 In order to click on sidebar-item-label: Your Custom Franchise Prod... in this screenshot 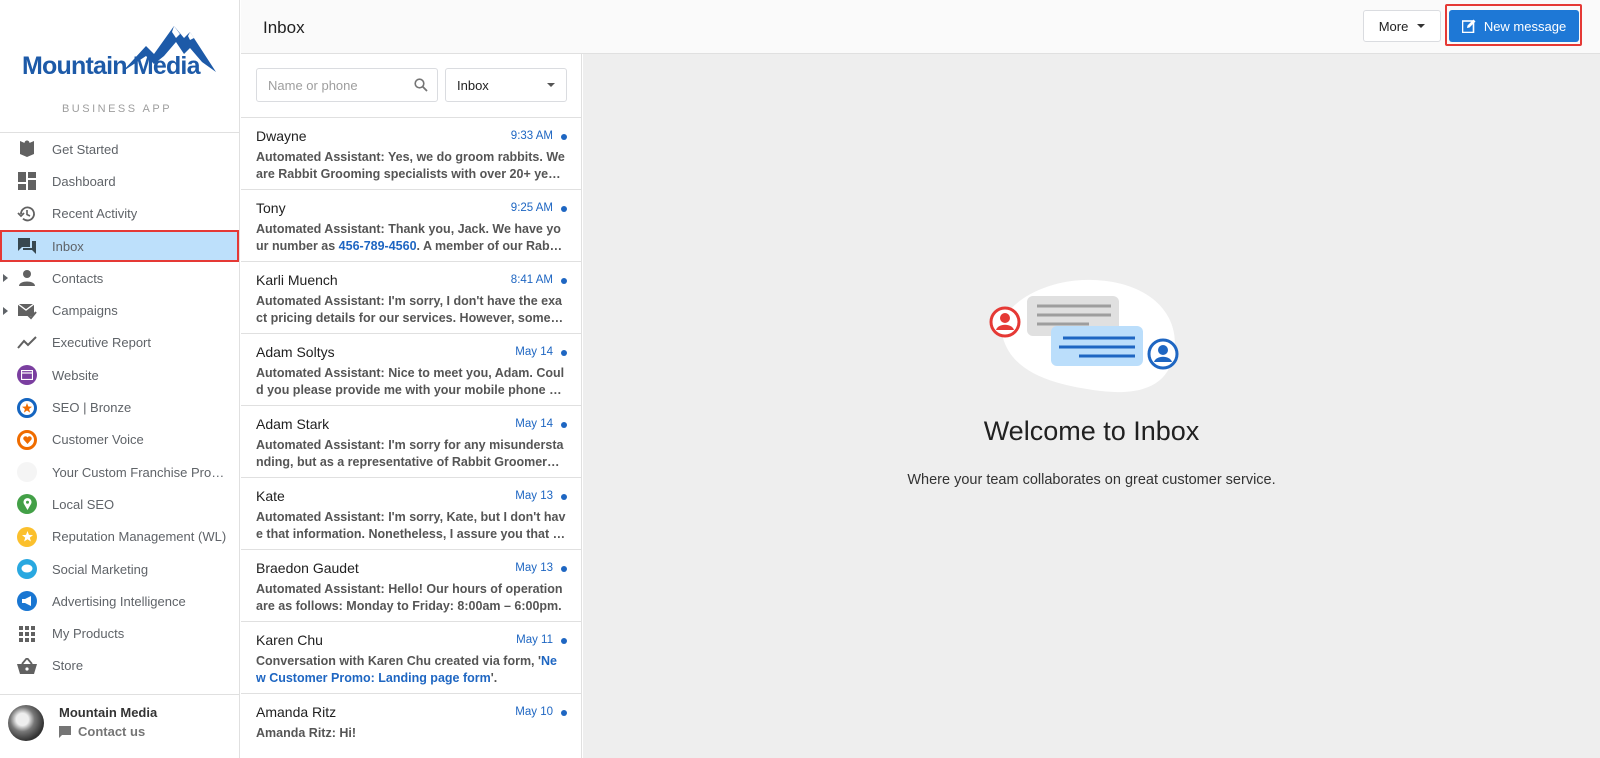, I will do `click(140, 472)`.